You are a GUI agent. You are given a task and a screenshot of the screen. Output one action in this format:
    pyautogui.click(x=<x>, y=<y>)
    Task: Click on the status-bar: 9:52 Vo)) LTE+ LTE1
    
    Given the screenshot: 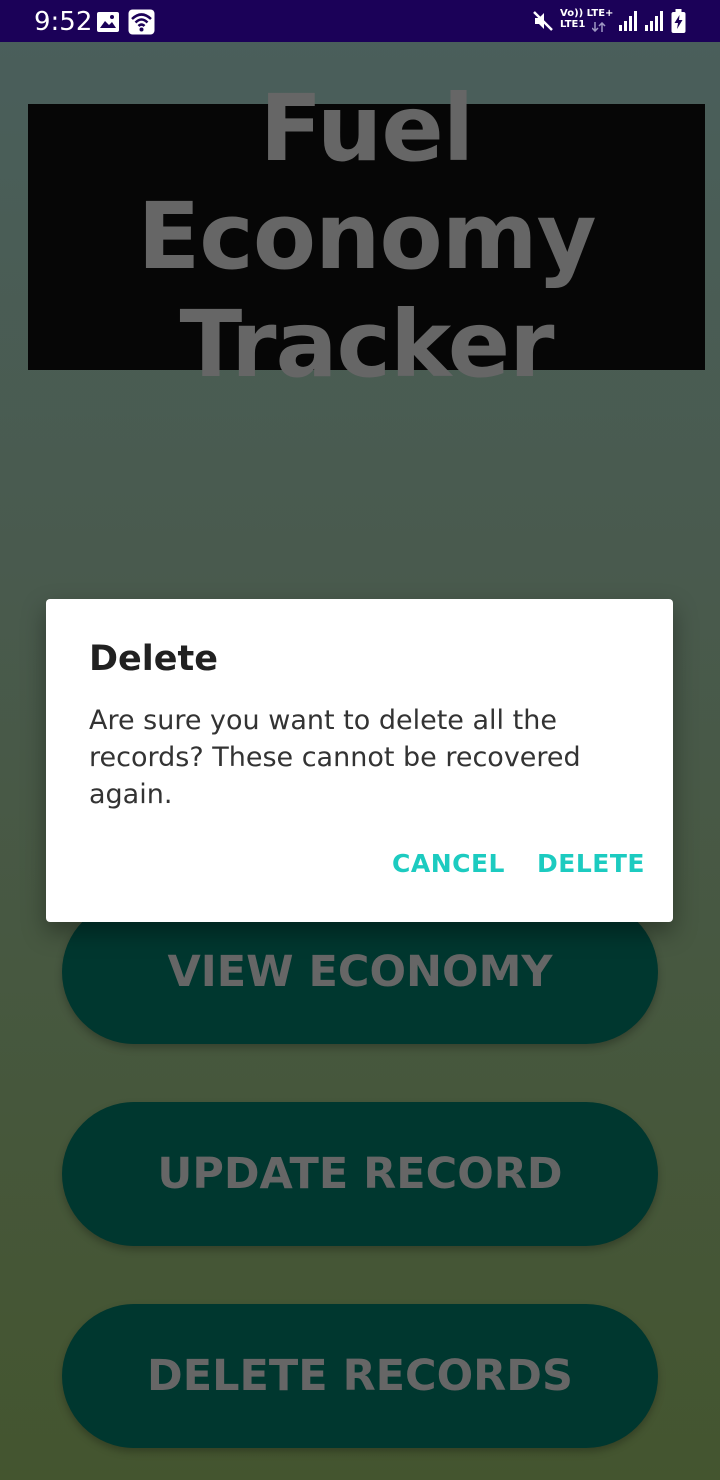 What is the action you would take?
    pyautogui.click(x=360, y=21)
    